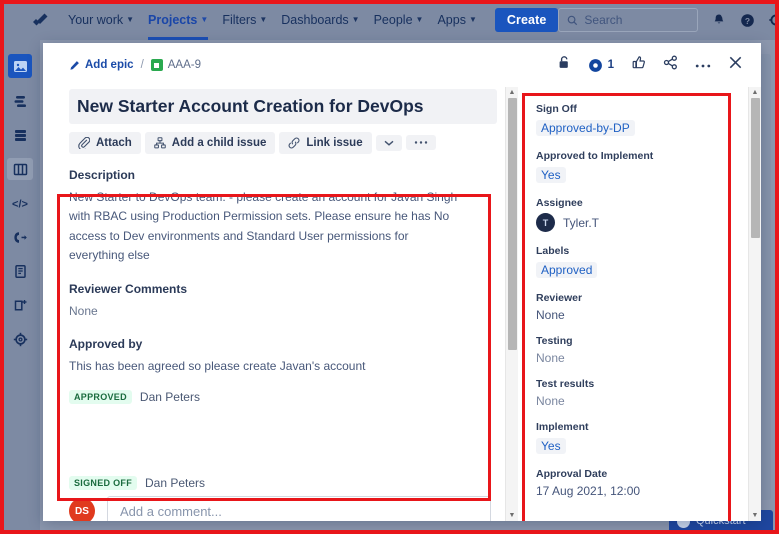 The height and width of the screenshot is (534, 779). I want to click on link-issue-label: Link issue, so click(334, 142).